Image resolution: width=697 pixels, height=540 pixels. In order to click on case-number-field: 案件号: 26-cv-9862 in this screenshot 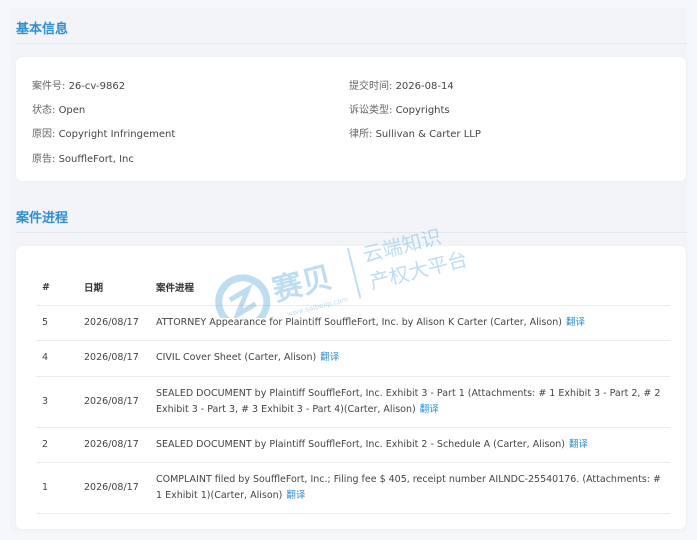, I will do `click(78, 84)`.